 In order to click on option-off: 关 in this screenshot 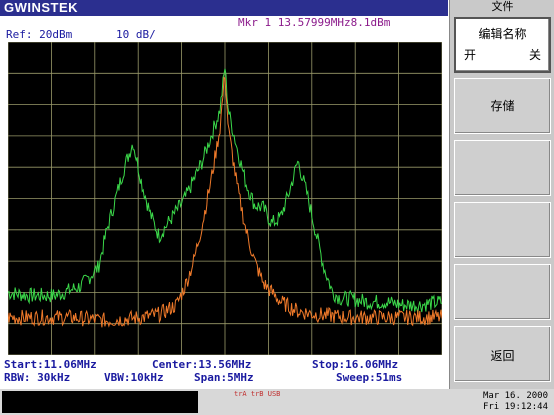, I will do `click(534, 55)`.